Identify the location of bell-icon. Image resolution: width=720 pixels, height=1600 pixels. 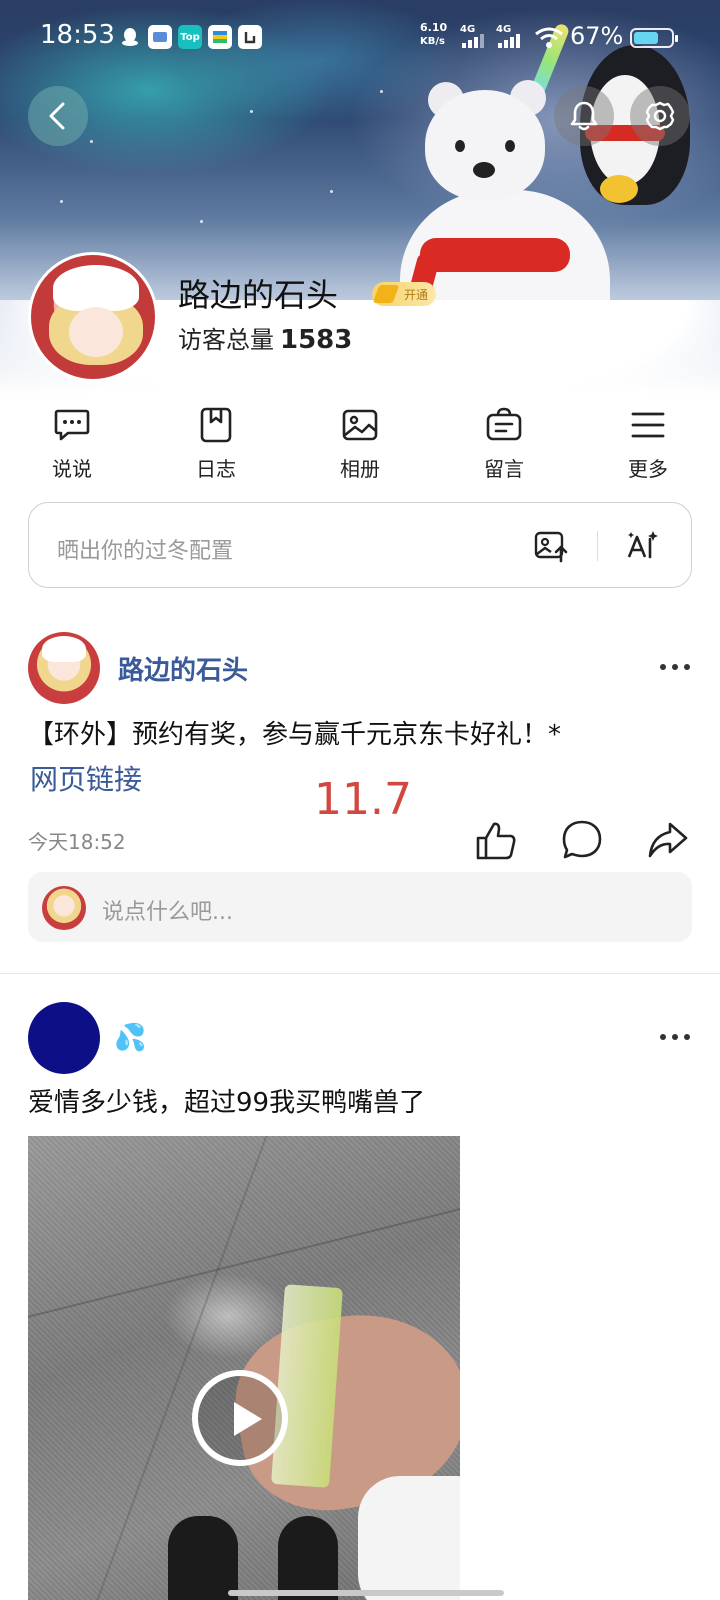
(584, 116).